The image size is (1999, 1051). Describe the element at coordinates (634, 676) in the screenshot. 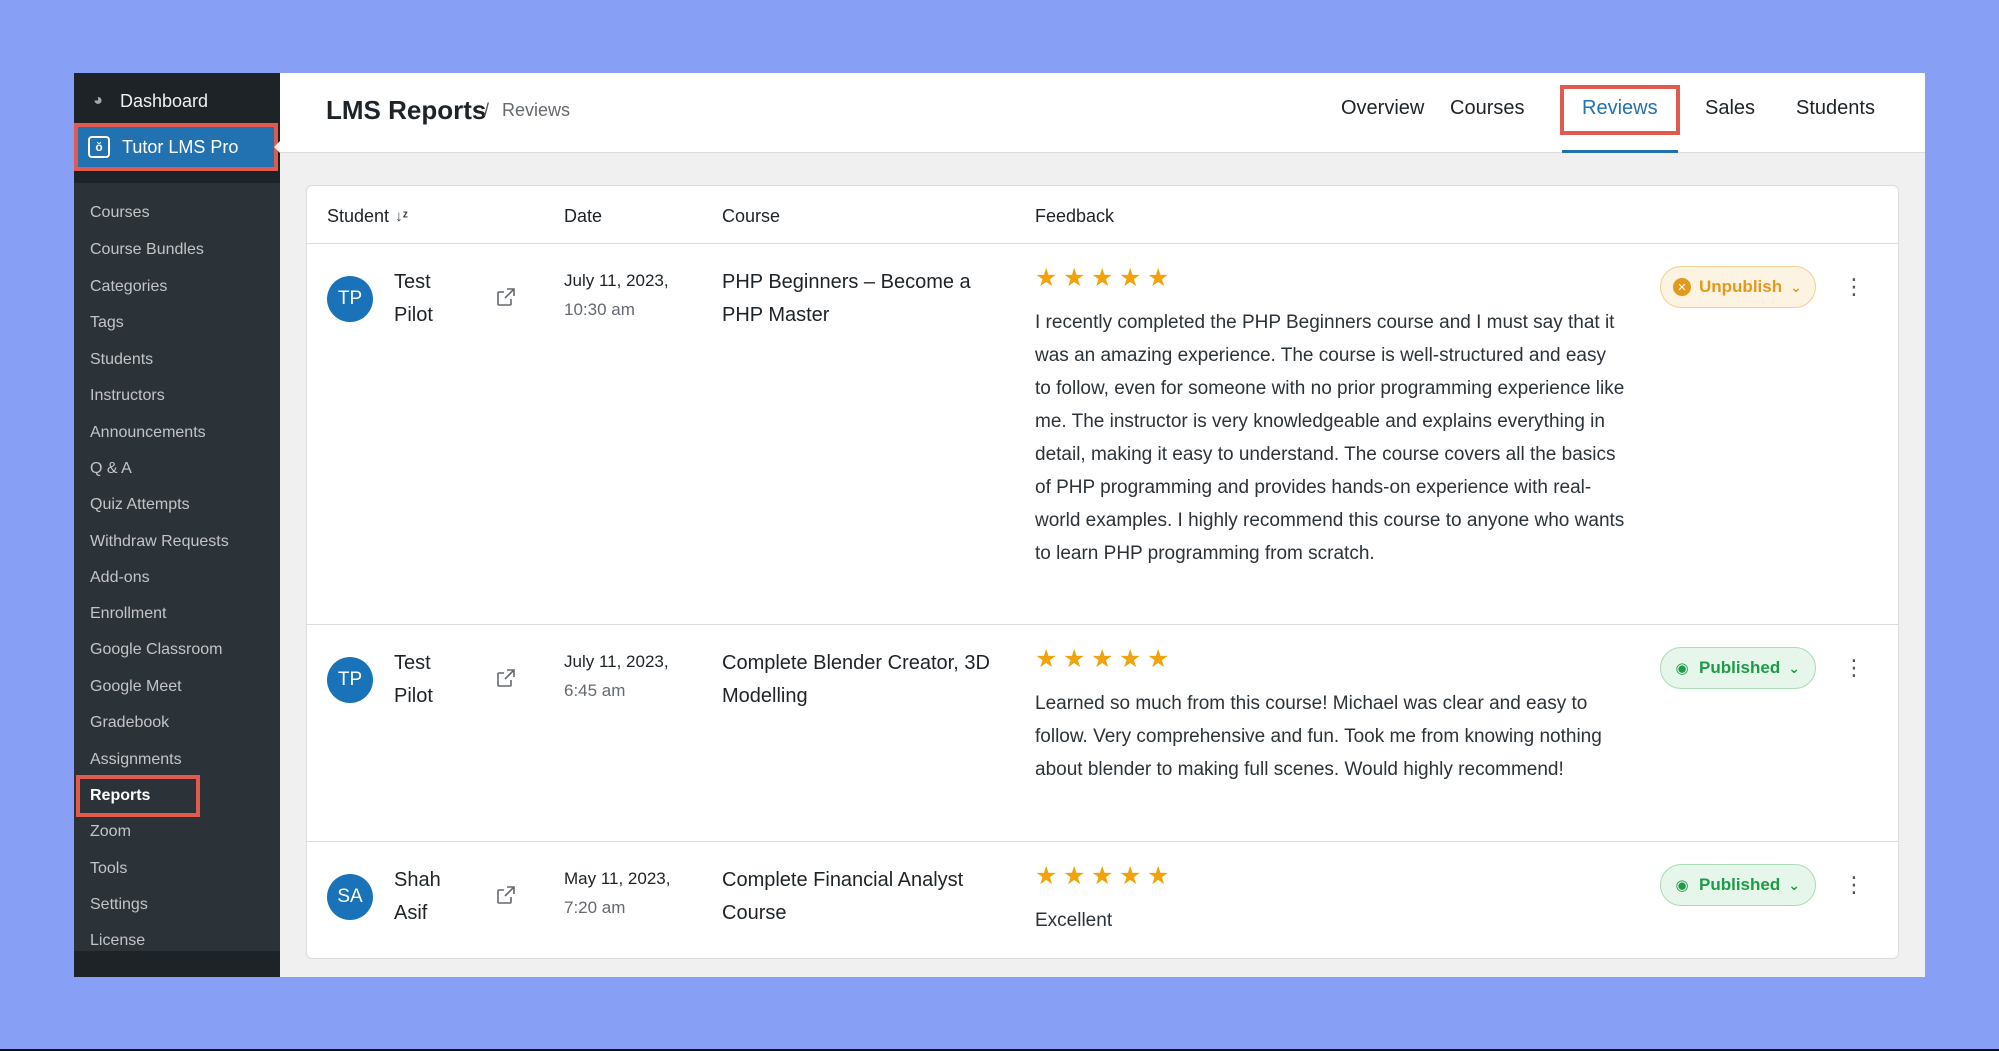

I see `review-date: July 11, 2023, 6:45 am` at that location.